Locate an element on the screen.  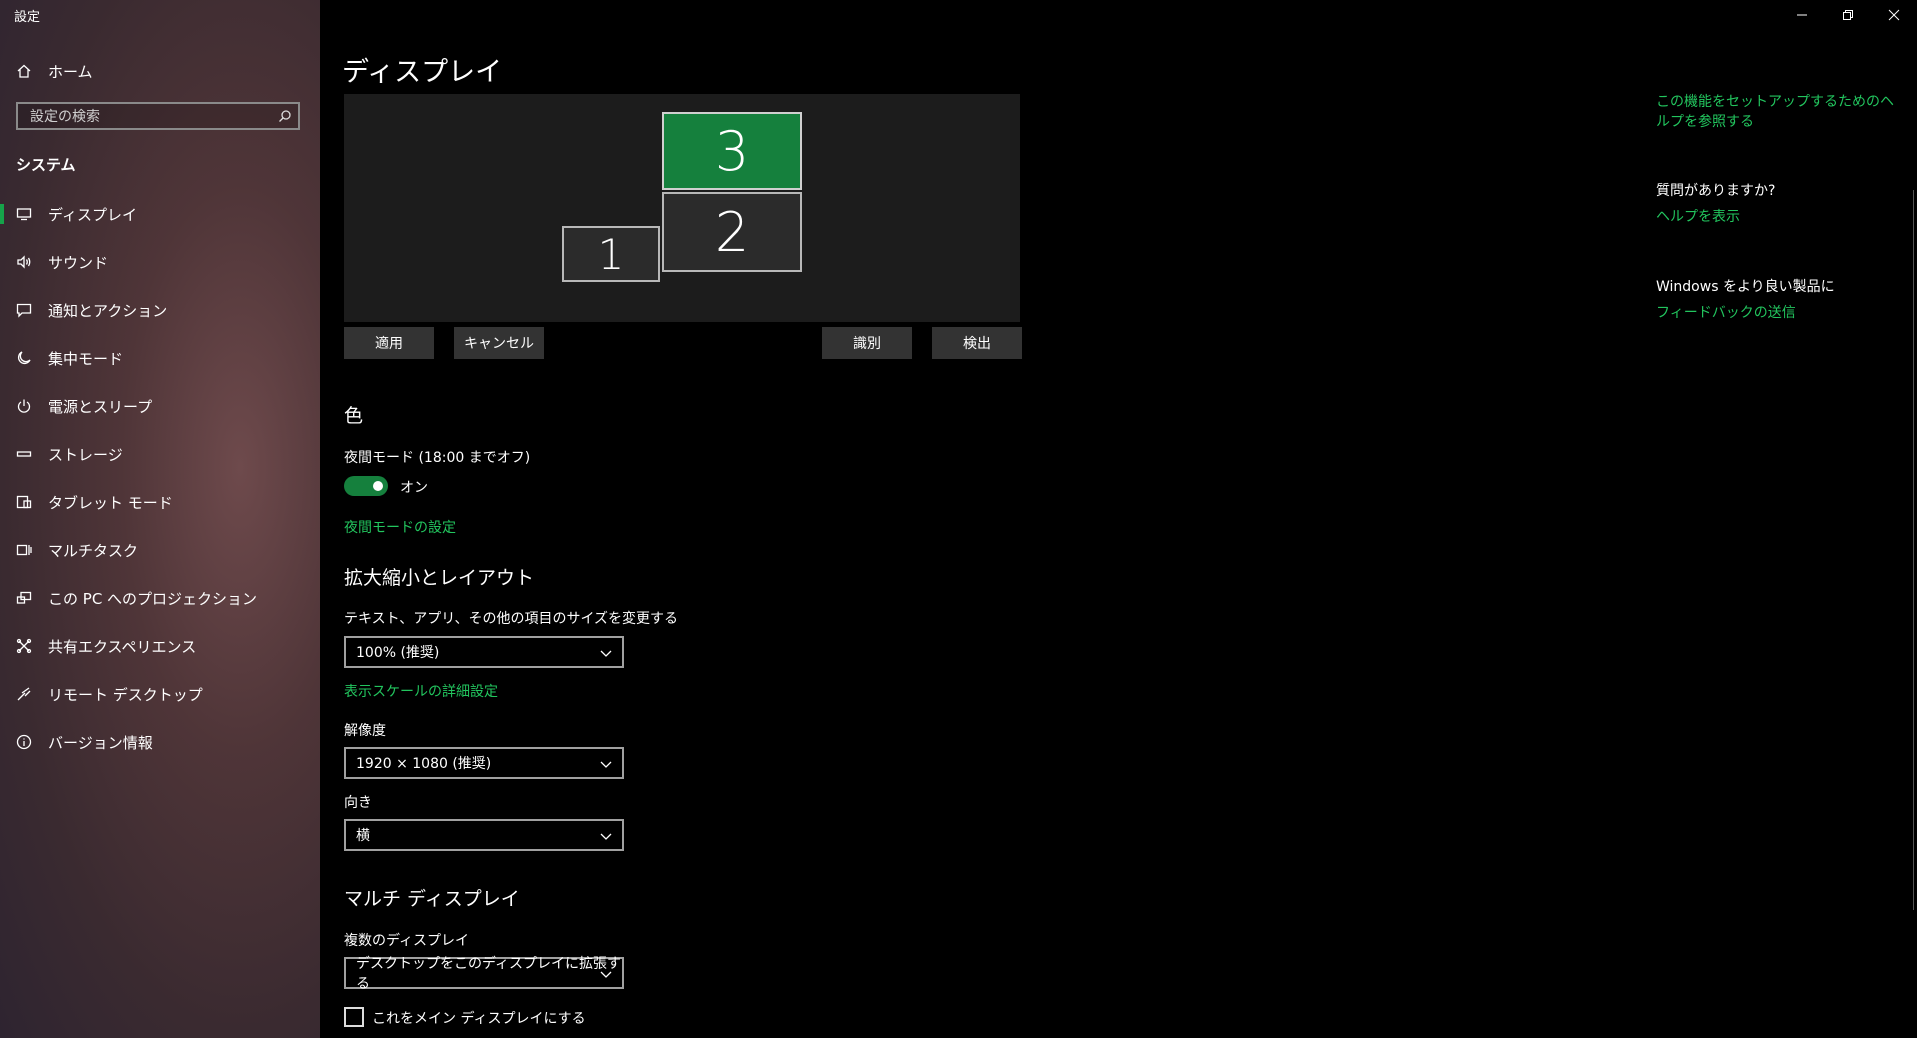
orientation-select: 横 is located at coordinates (484, 835).